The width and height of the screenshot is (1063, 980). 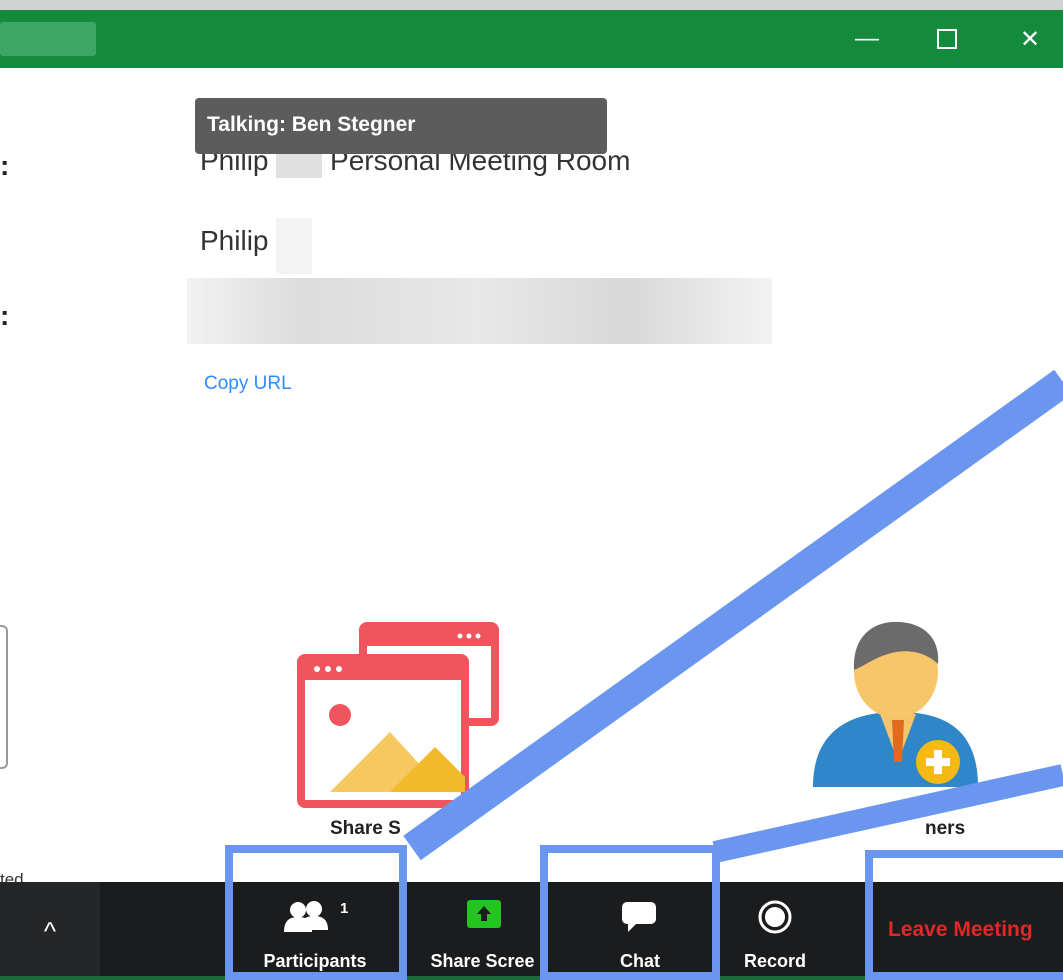 I want to click on window-title-blurred, so click(x=48, y=39).